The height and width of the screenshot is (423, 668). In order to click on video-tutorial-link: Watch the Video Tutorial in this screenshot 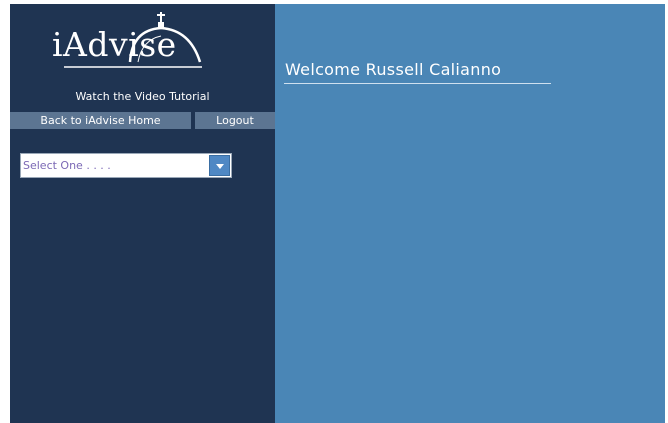, I will do `click(142, 96)`.